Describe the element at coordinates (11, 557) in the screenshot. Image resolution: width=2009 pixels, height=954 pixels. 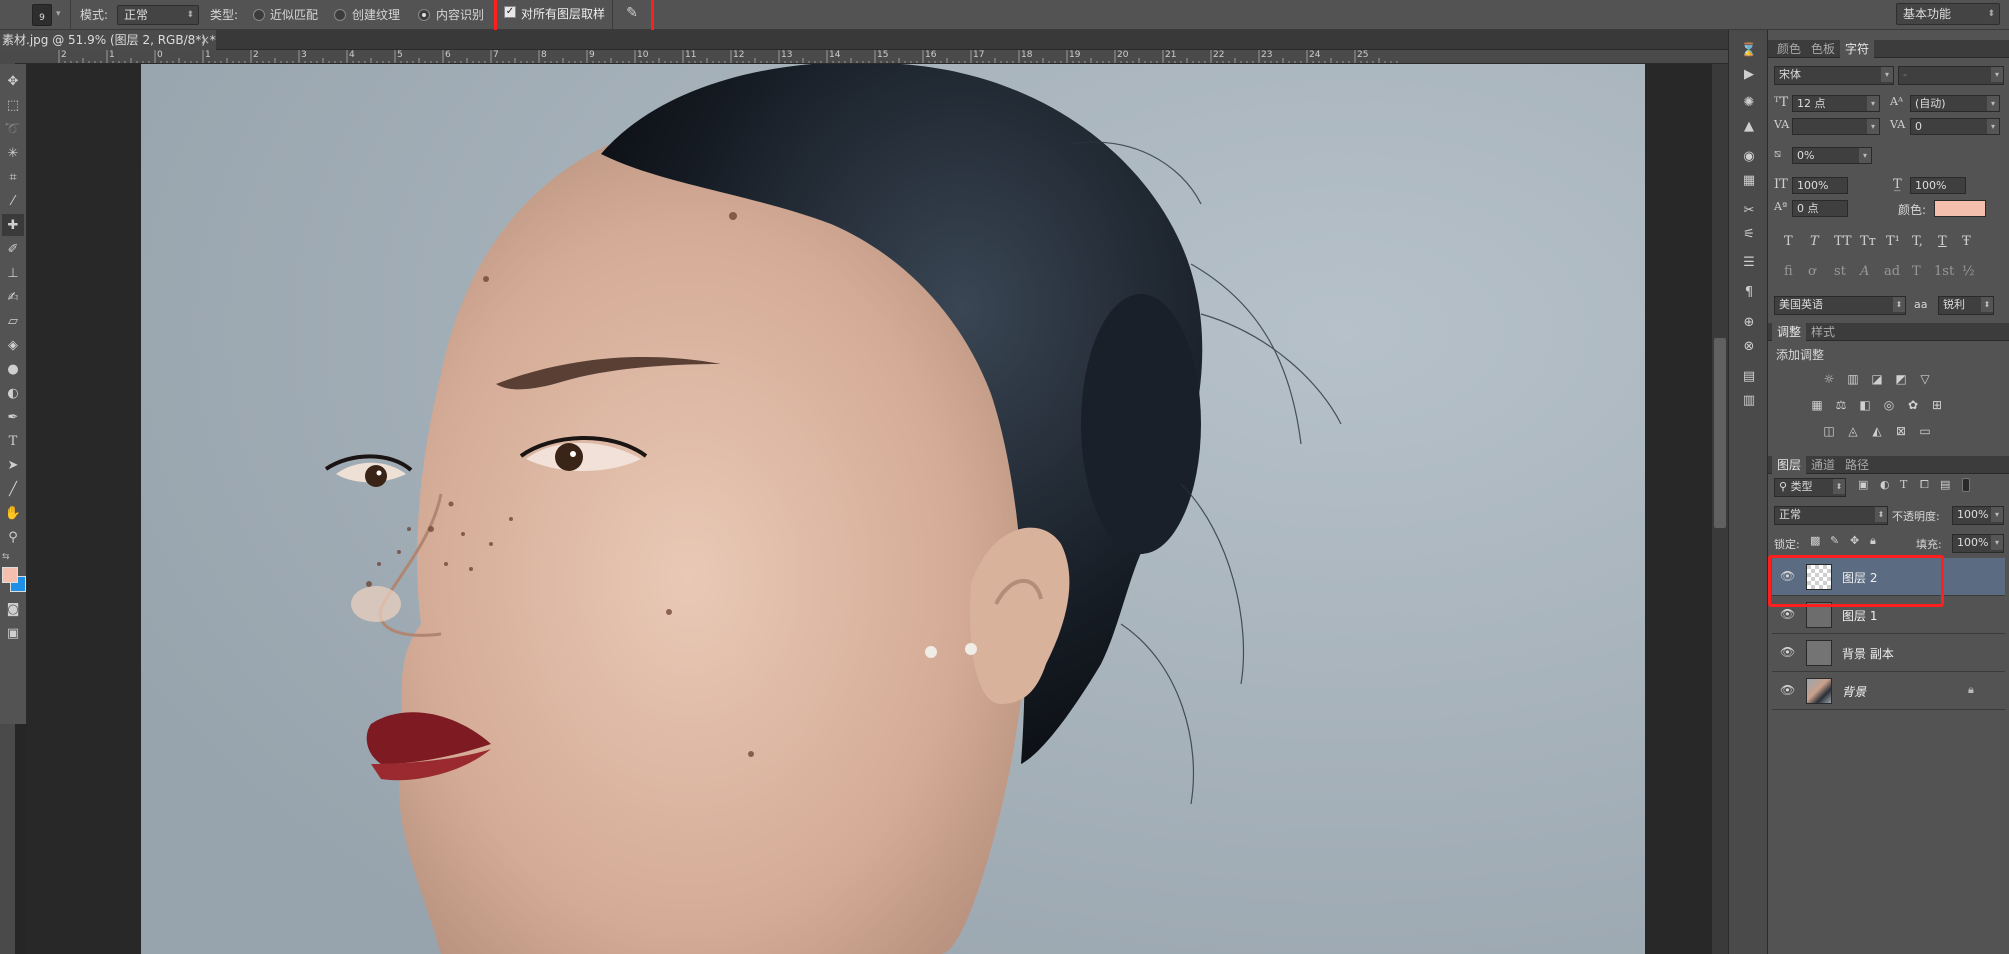
I see `swap-colors-icon: ⇆` at that location.